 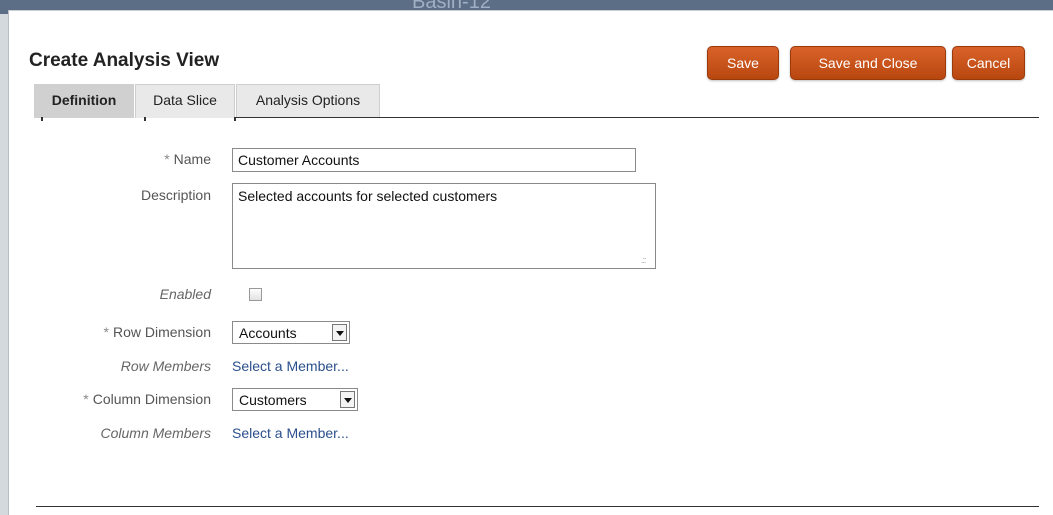 What do you see at coordinates (868, 63) in the screenshot?
I see `save-and-close-button: Save and Close` at bounding box center [868, 63].